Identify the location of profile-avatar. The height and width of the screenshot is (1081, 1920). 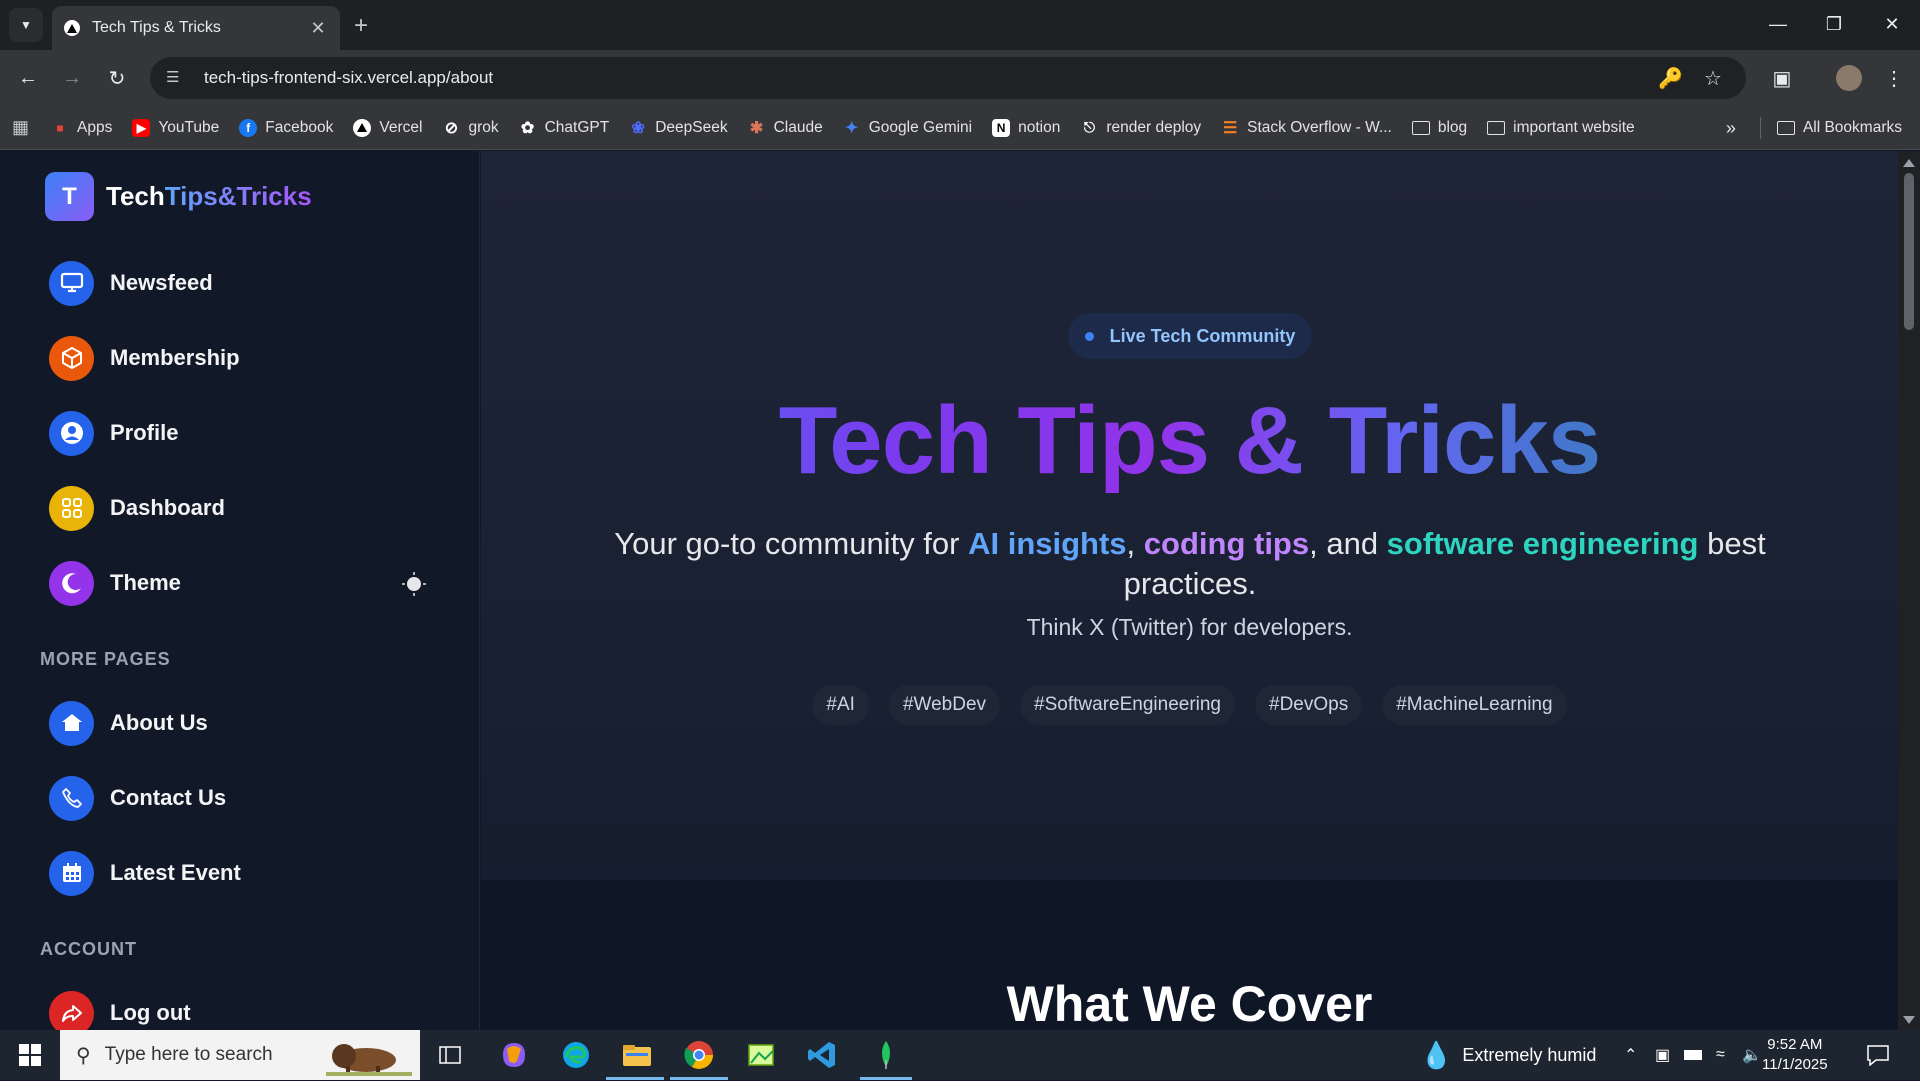
(1849, 78).